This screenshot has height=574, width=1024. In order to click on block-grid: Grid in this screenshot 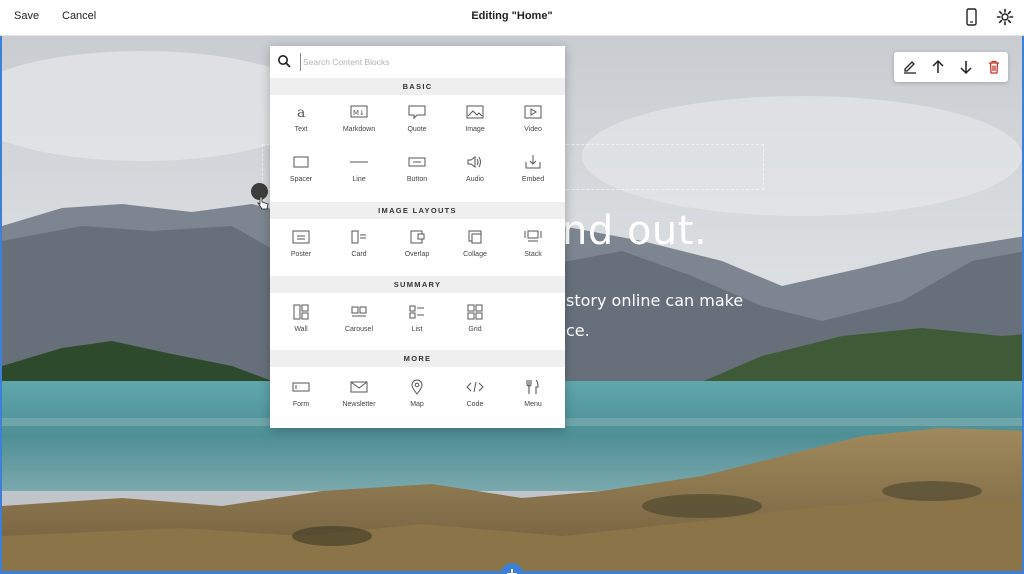, I will do `click(475, 326)`.